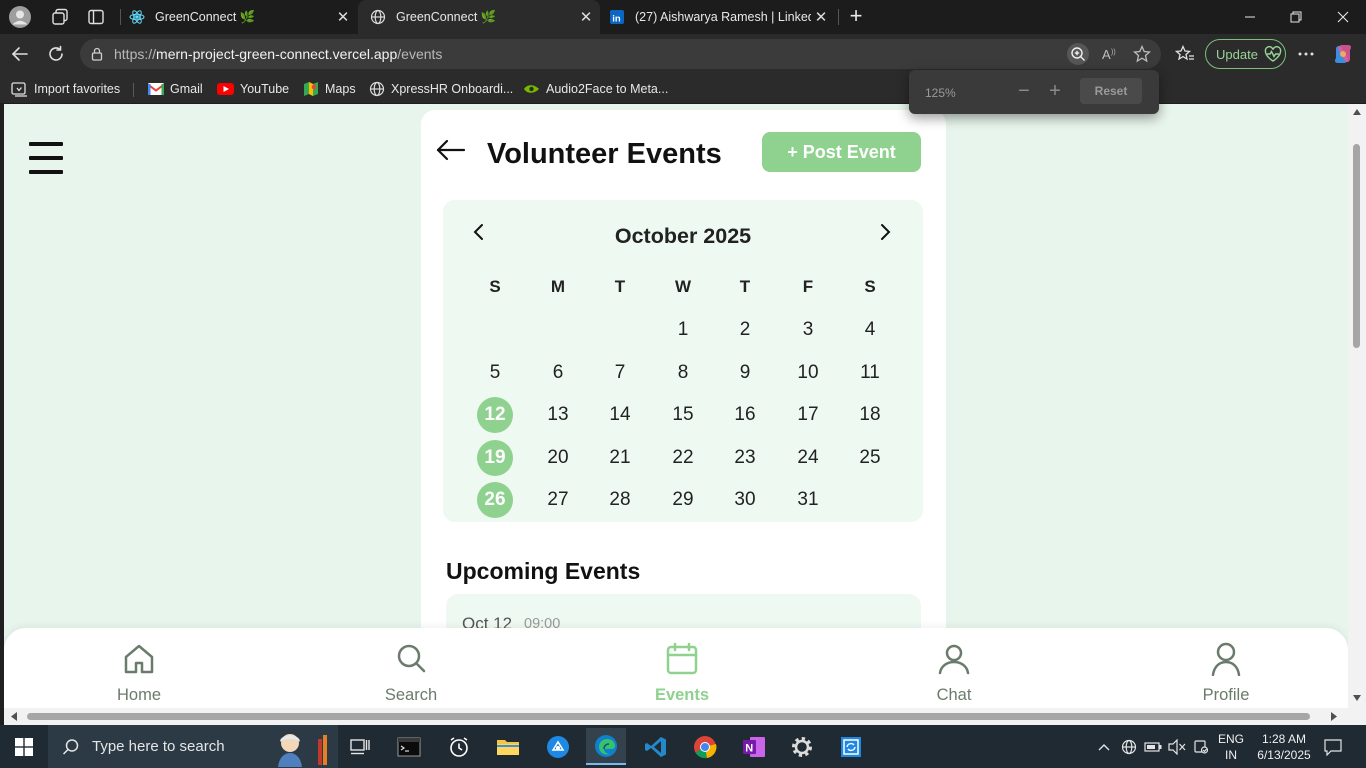  What do you see at coordinates (451, 150) in the screenshot?
I see `back-arrow-icon` at bounding box center [451, 150].